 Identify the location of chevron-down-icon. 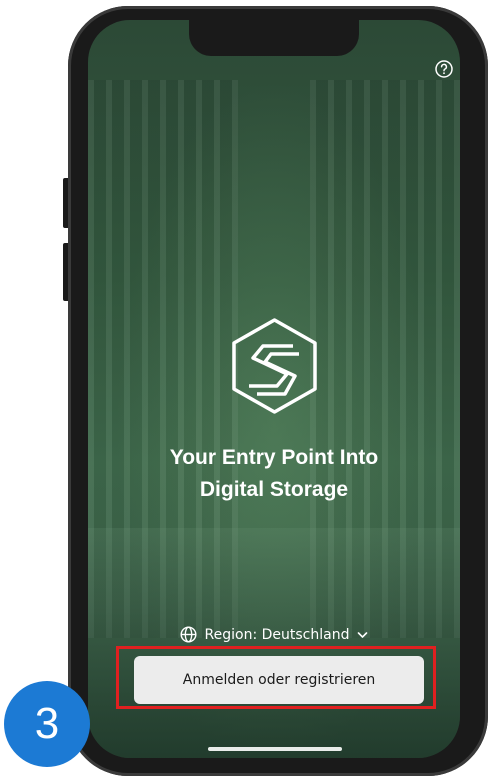
(362, 635).